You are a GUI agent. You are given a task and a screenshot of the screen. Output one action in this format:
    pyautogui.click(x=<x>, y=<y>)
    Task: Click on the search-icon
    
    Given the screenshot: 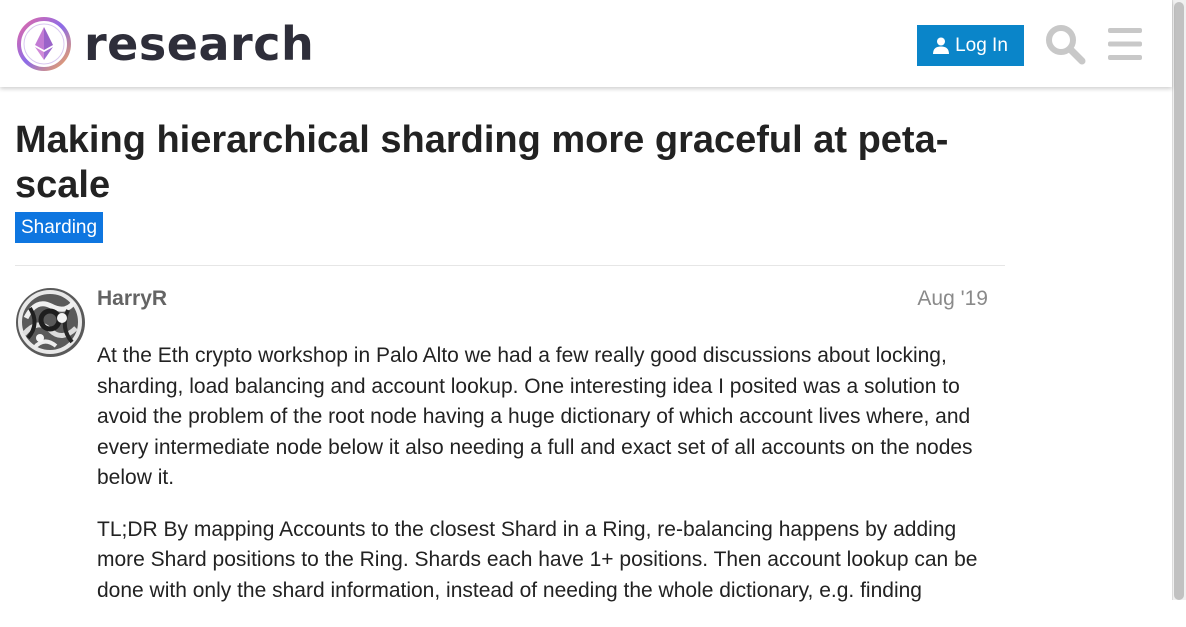 What is the action you would take?
    pyautogui.click(x=1065, y=44)
    